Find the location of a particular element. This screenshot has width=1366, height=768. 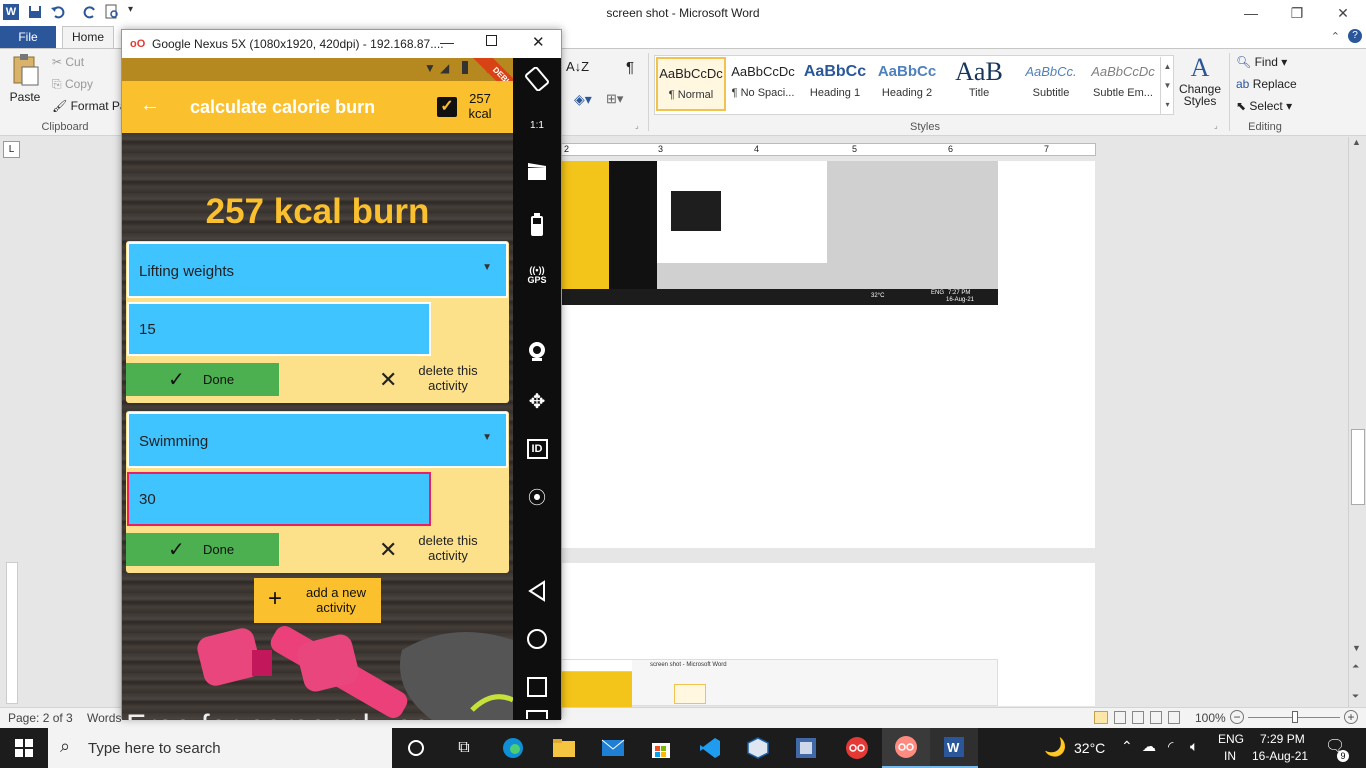

home-icon is located at coordinates (537, 639).